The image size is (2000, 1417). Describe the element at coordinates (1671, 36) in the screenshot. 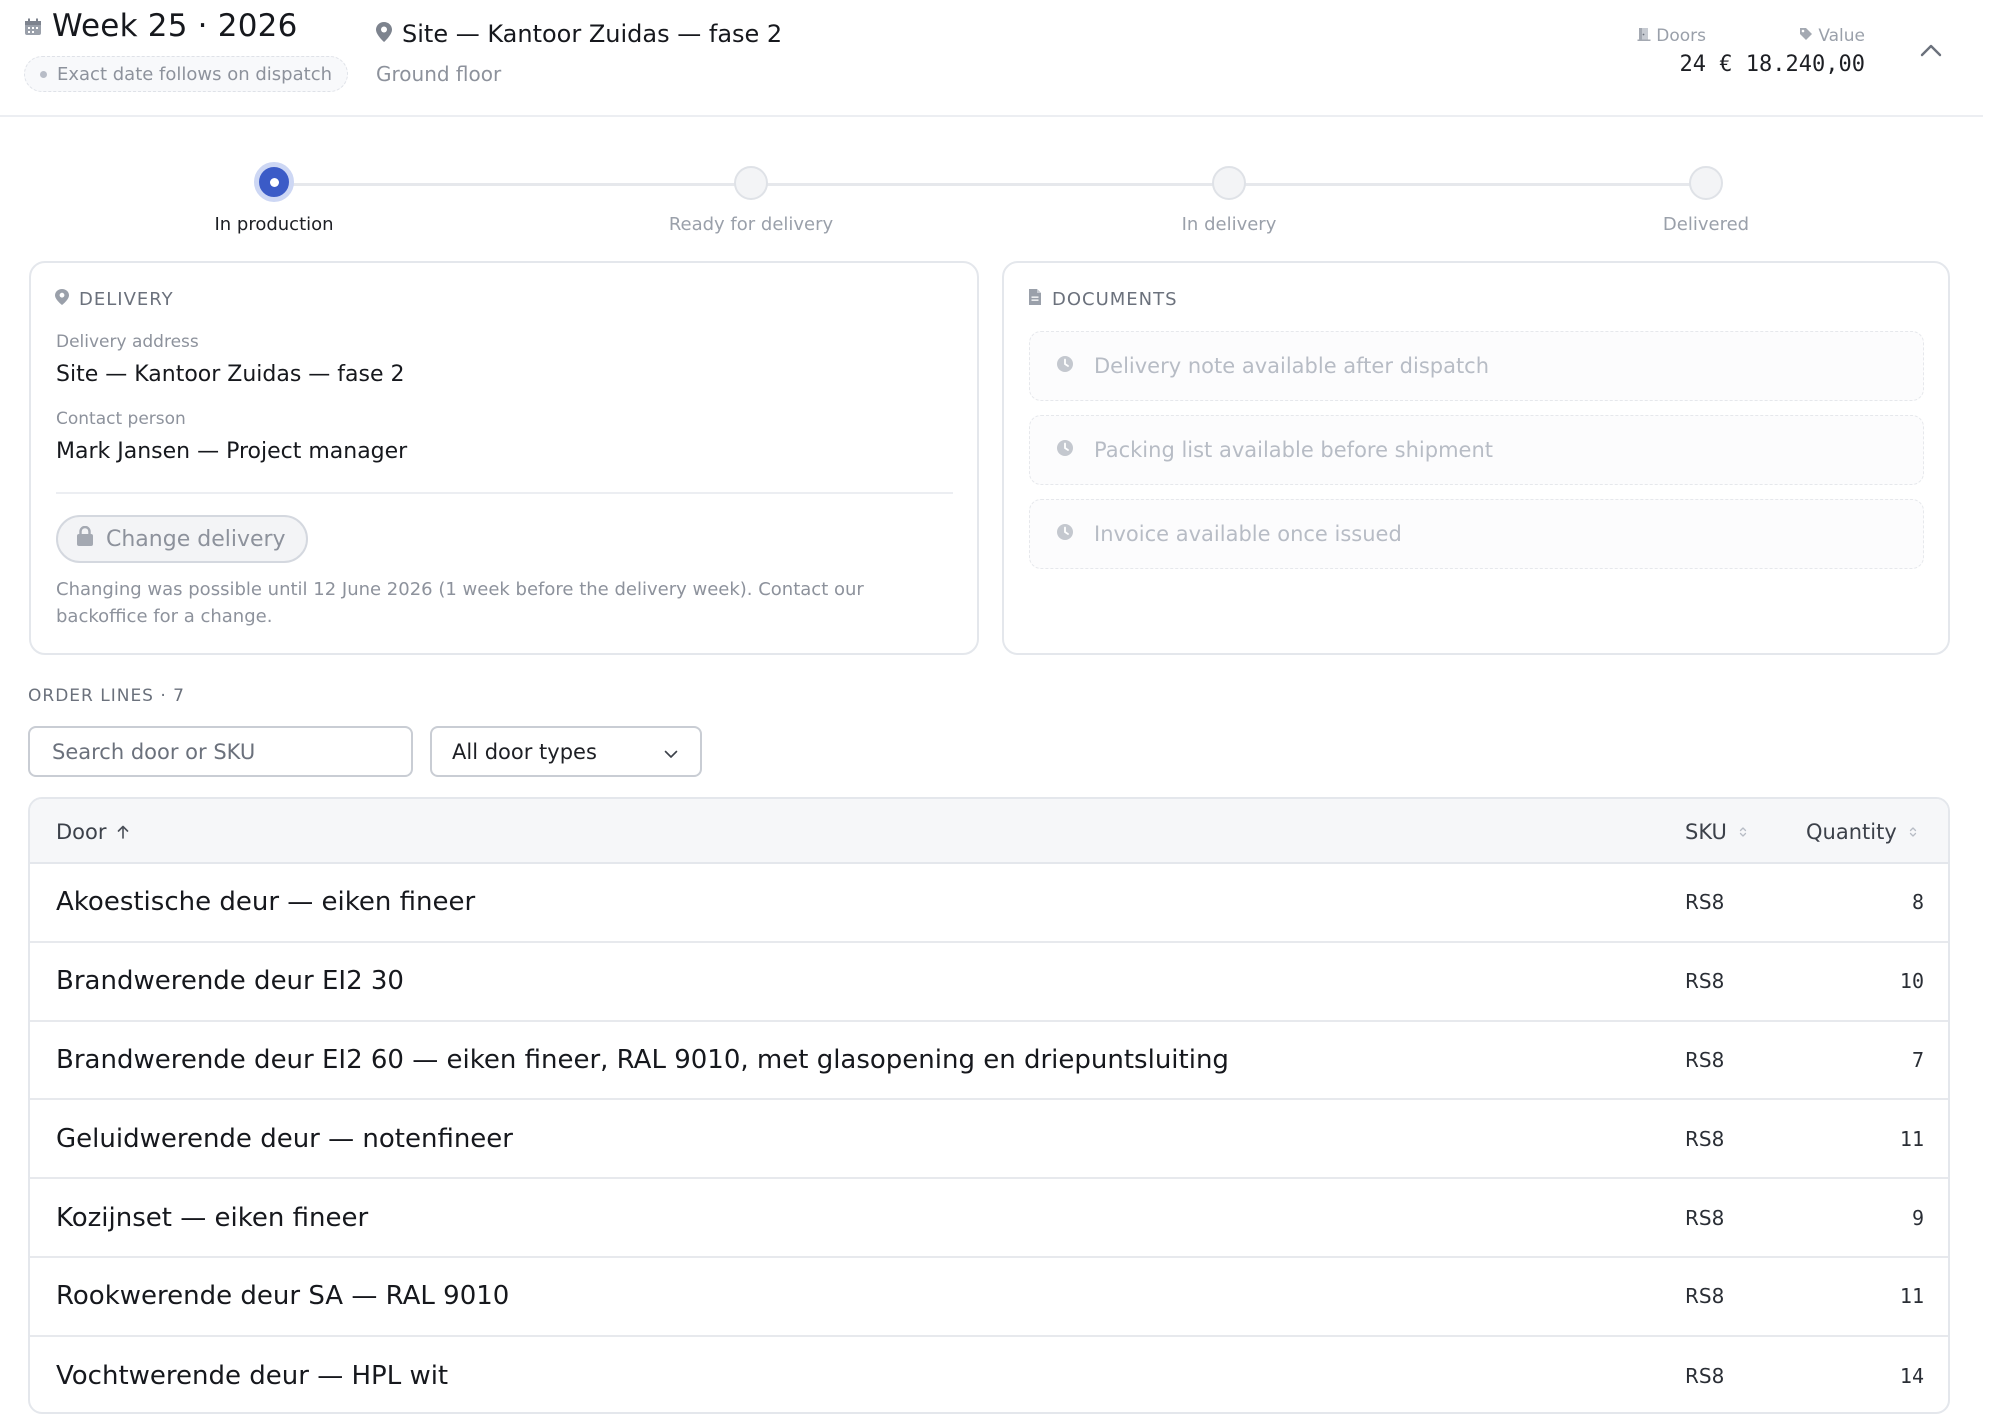

I see `doors-stat-label: Doors` at that location.